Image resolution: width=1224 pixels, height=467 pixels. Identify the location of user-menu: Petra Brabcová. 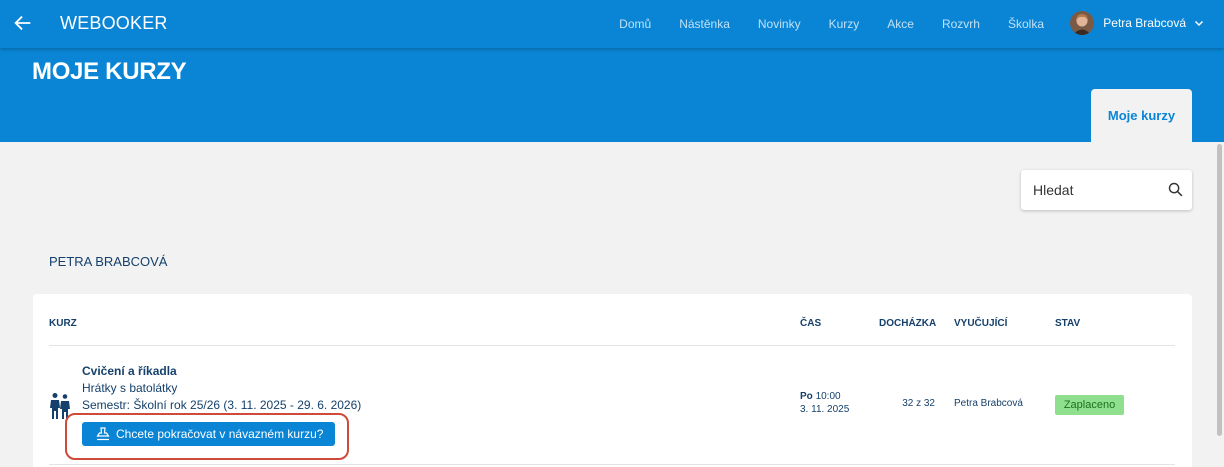
(1137, 23).